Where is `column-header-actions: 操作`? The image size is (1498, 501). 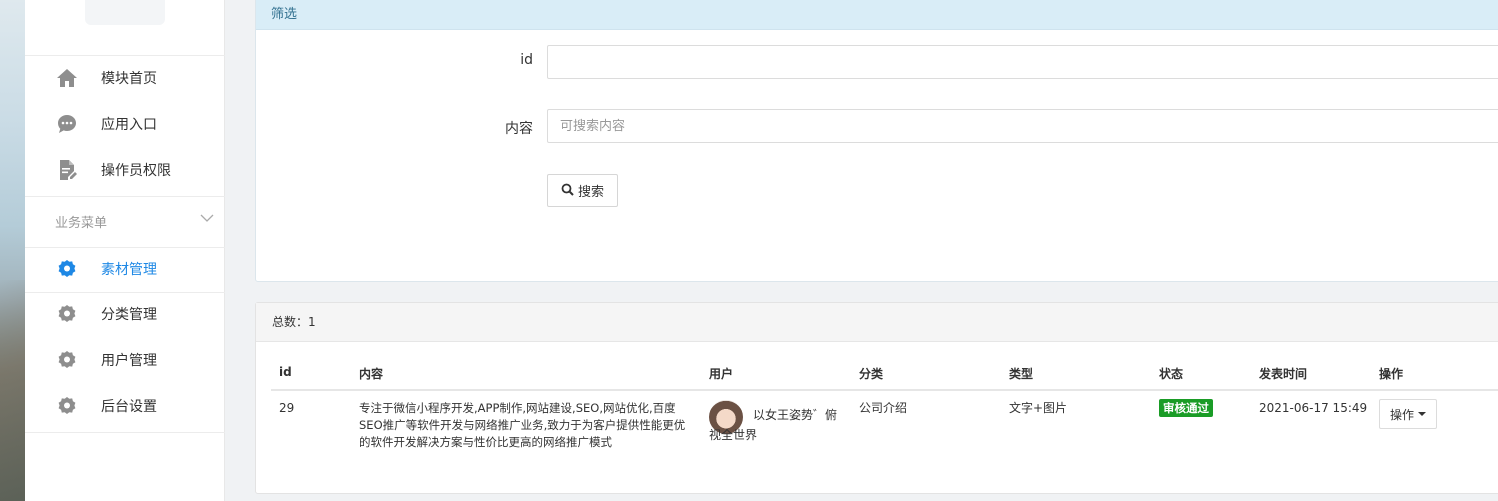 column-header-actions: 操作 is located at coordinates (1391, 374).